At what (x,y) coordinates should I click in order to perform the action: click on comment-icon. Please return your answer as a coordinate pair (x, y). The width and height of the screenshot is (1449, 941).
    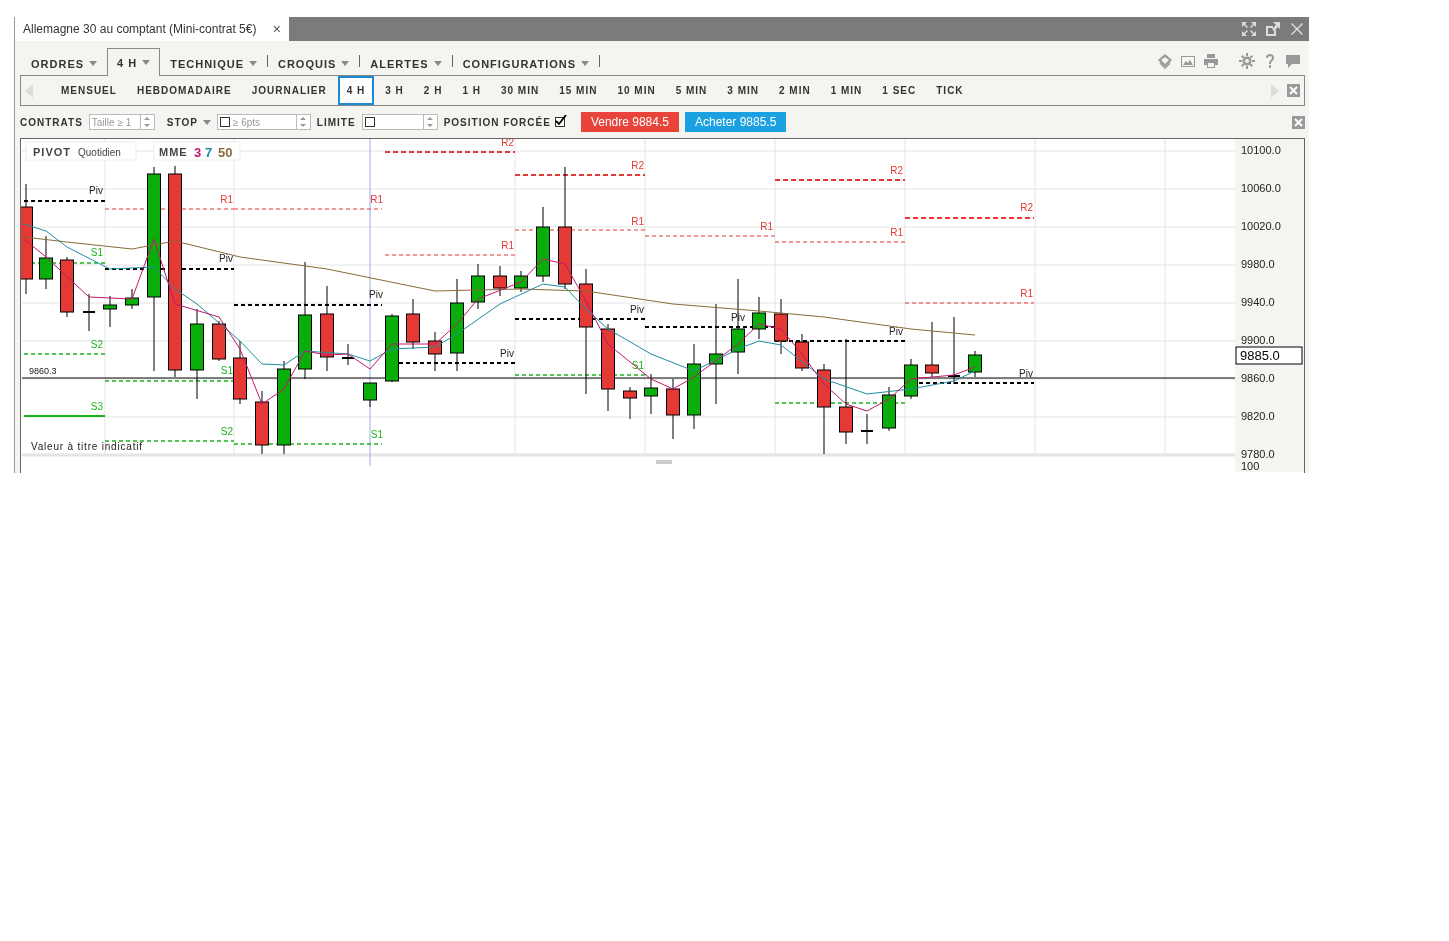
    Looking at the image, I should click on (1293, 61).